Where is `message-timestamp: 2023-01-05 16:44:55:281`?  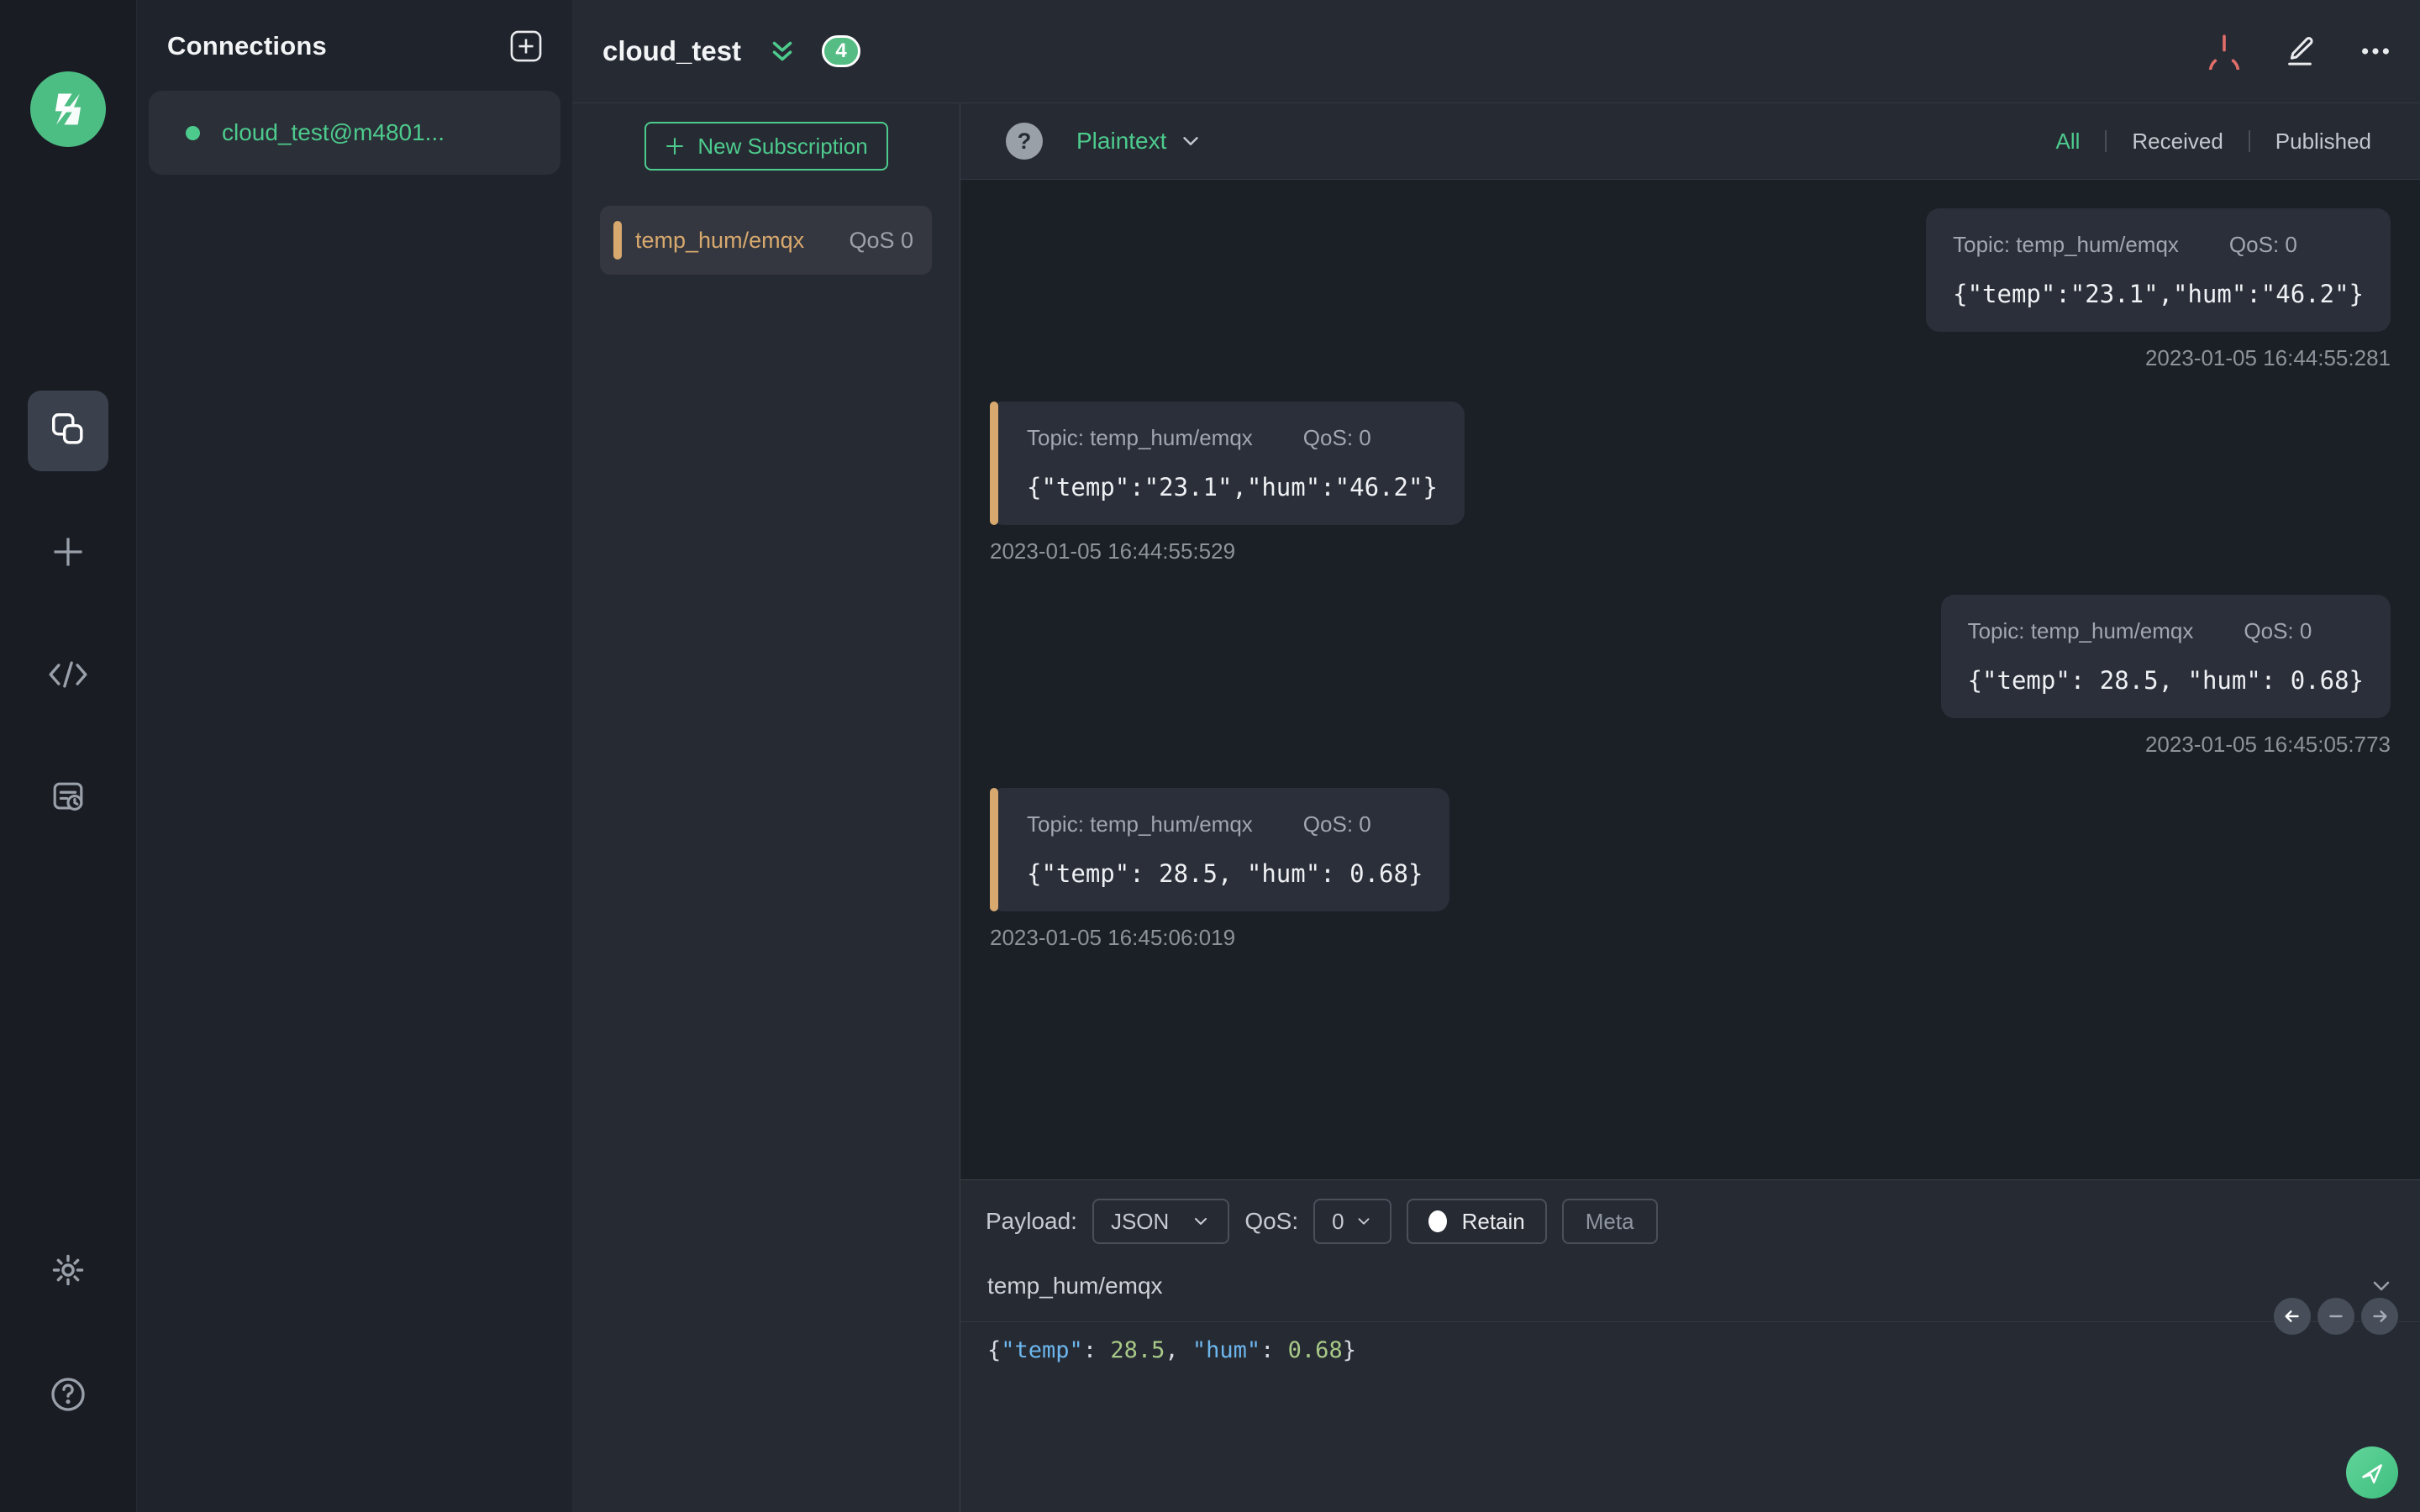
message-timestamp: 2023-01-05 16:44:55:281 is located at coordinates (2268, 357).